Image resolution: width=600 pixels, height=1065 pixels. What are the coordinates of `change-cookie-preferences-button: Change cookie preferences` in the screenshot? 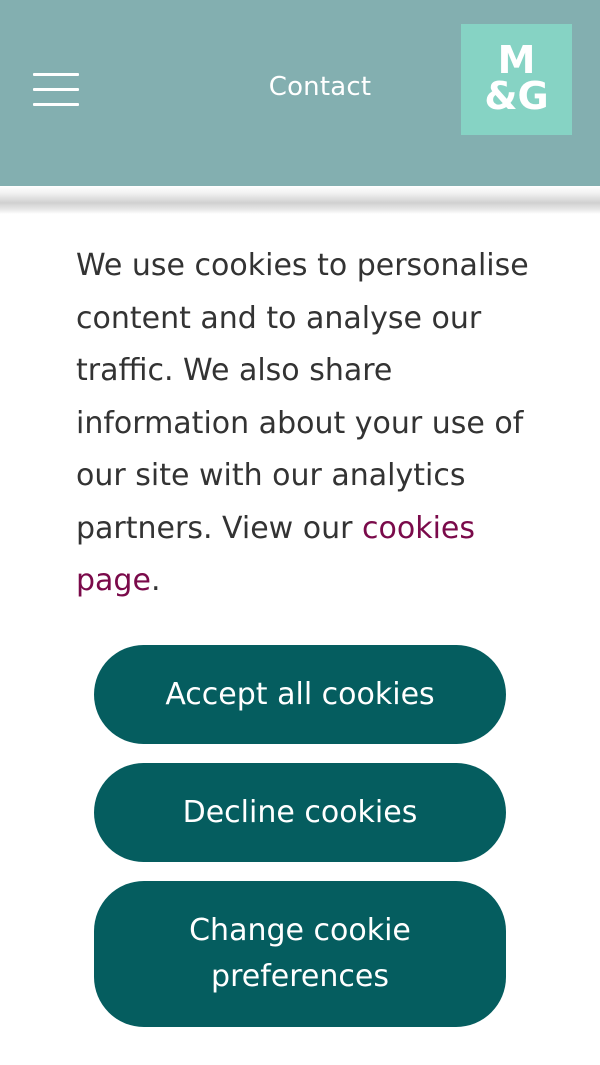 It's located at (300, 954).